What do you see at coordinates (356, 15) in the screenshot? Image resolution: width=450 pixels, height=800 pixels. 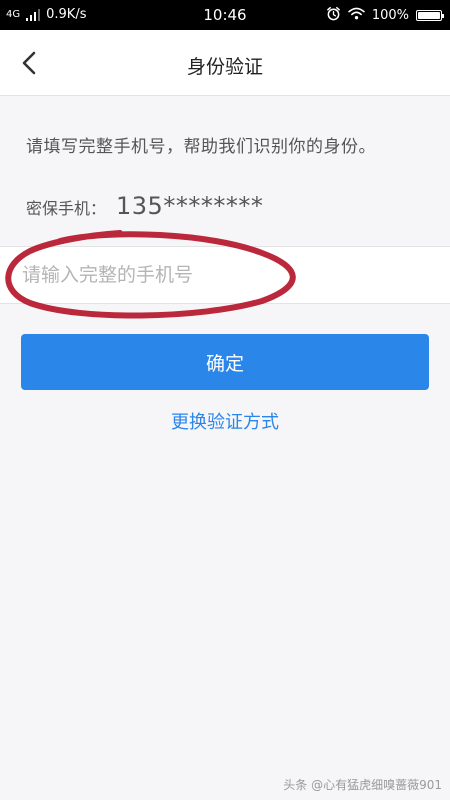 I see `wifi-icon` at bounding box center [356, 15].